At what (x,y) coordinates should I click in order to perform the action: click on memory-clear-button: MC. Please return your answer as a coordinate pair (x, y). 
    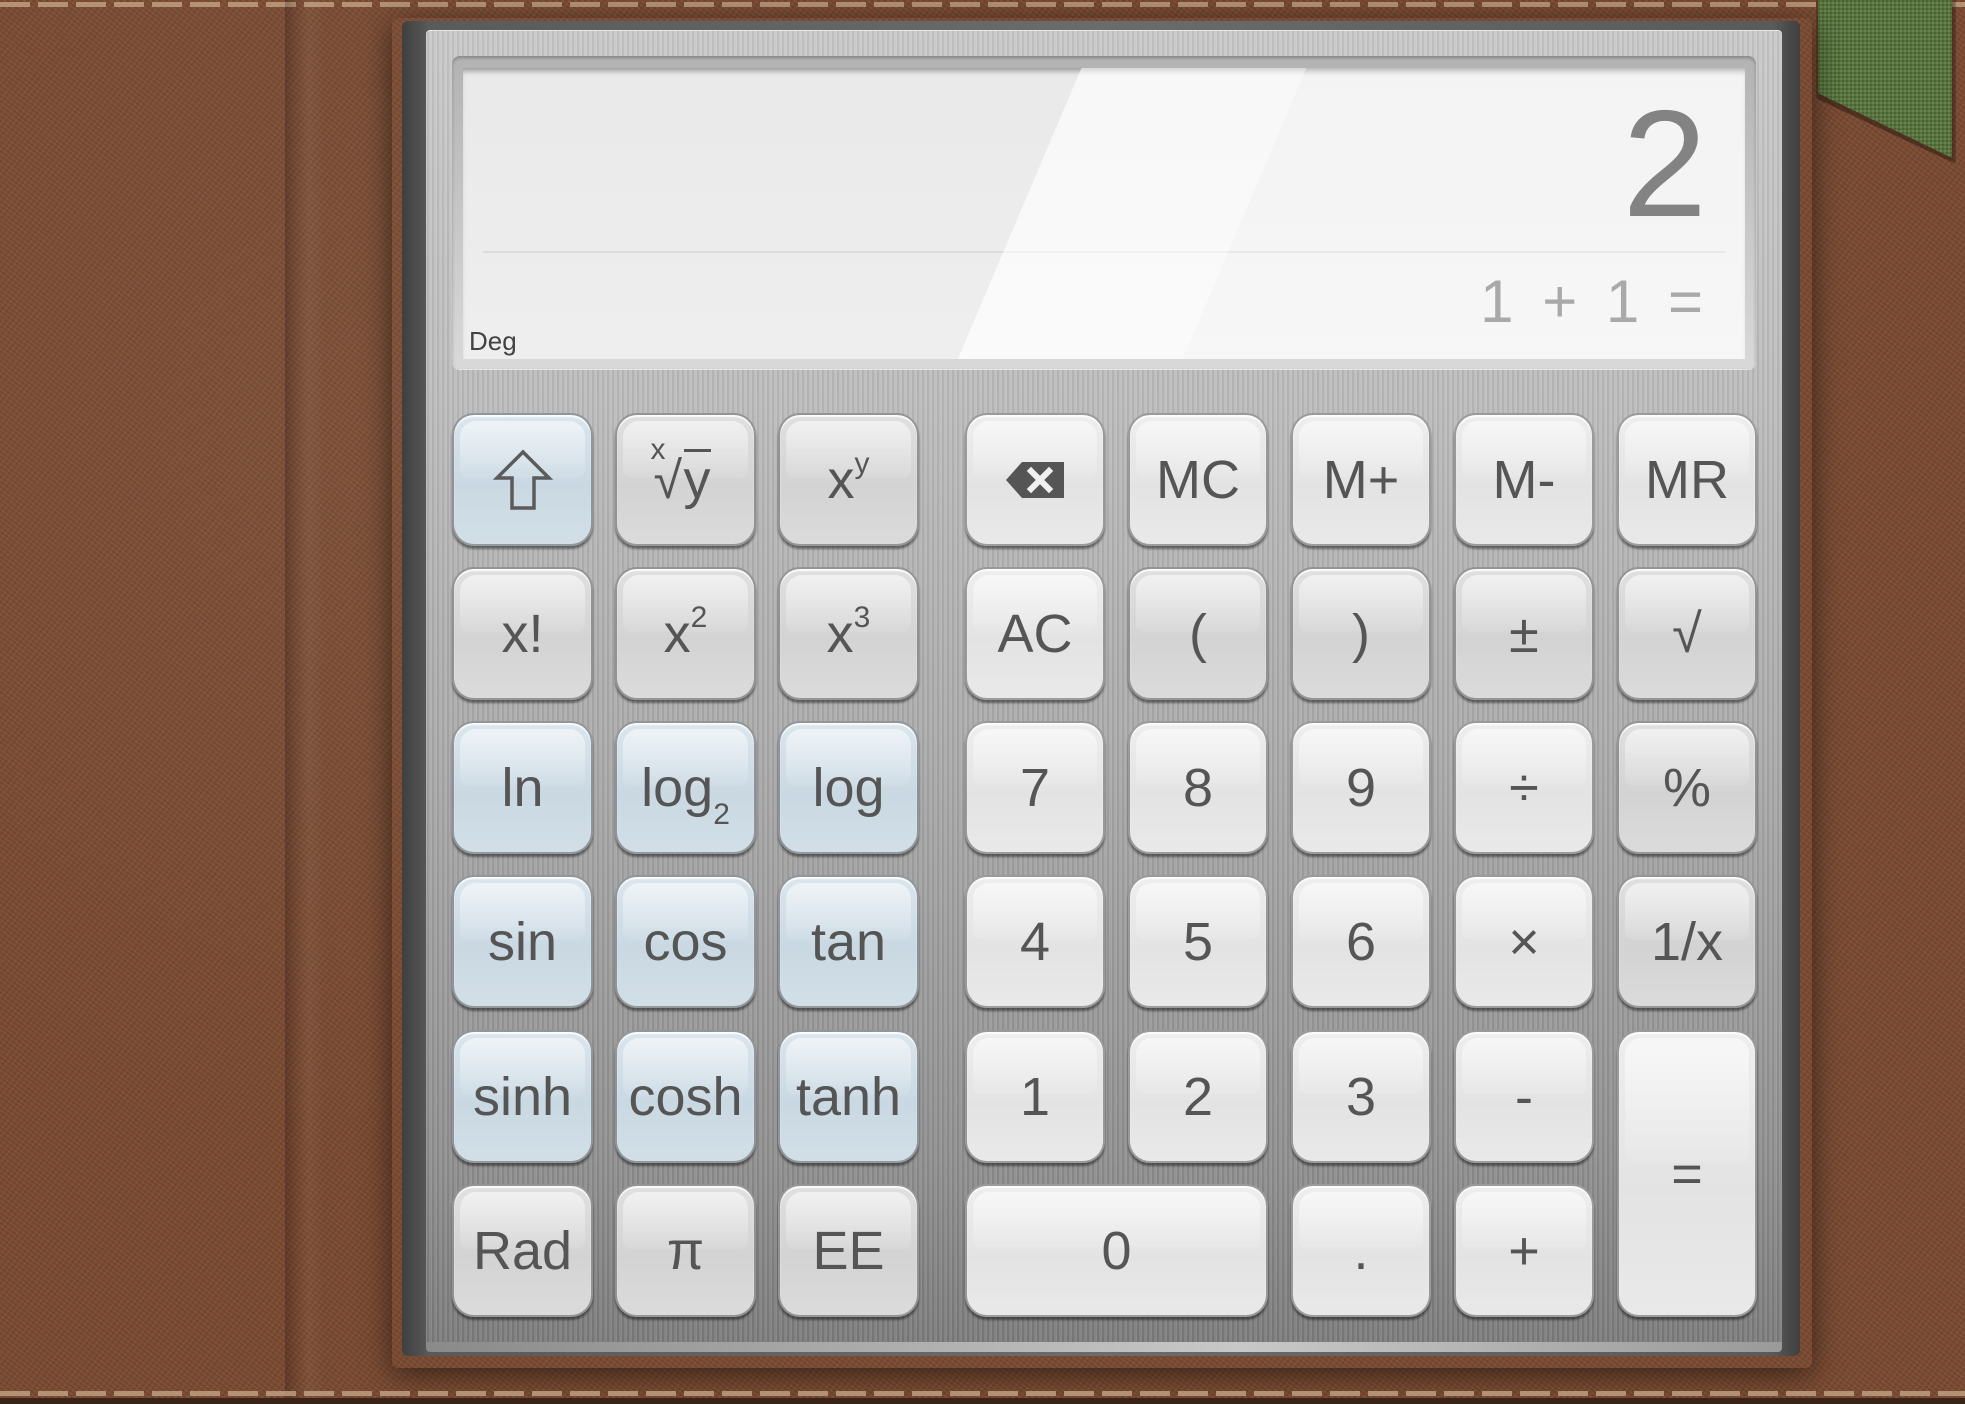
    Looking at the image, I should click on (1198, 479).